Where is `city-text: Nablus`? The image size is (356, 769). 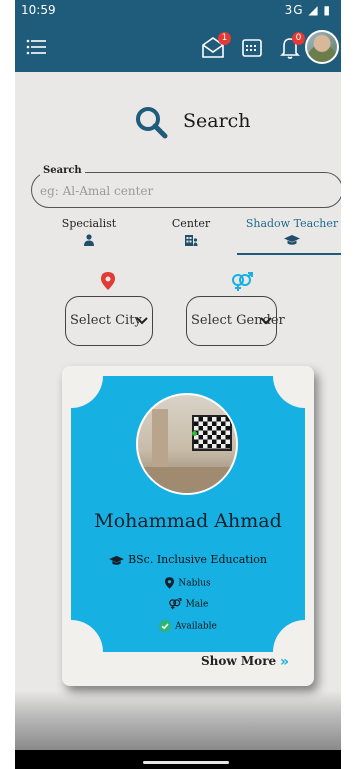 city-text: Nablus is located at coordinates (194, 583).